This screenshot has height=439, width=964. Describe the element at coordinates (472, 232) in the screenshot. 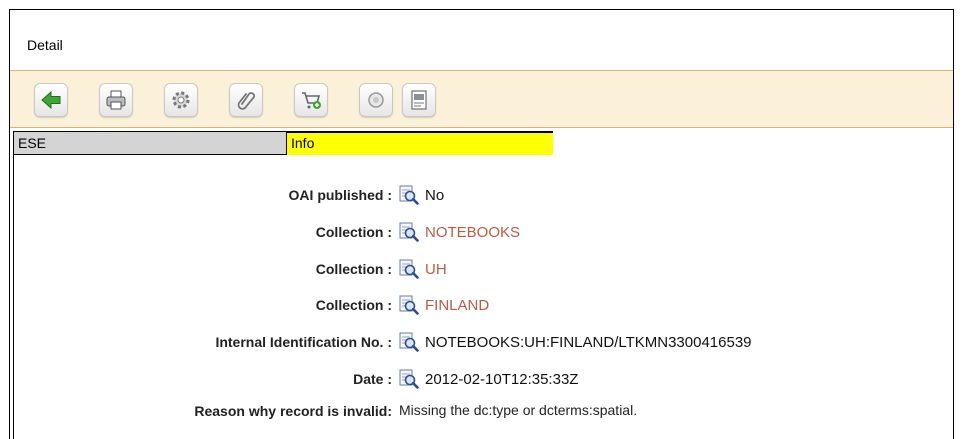

I see `collection-link-notebooks: NOTEBOOKS` at that location.